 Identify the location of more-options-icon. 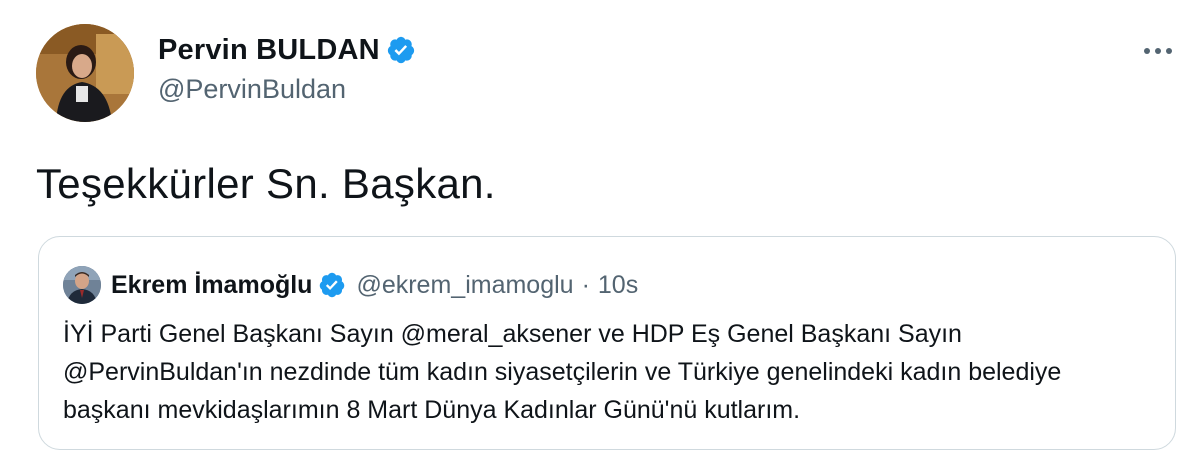
(1158, 51).